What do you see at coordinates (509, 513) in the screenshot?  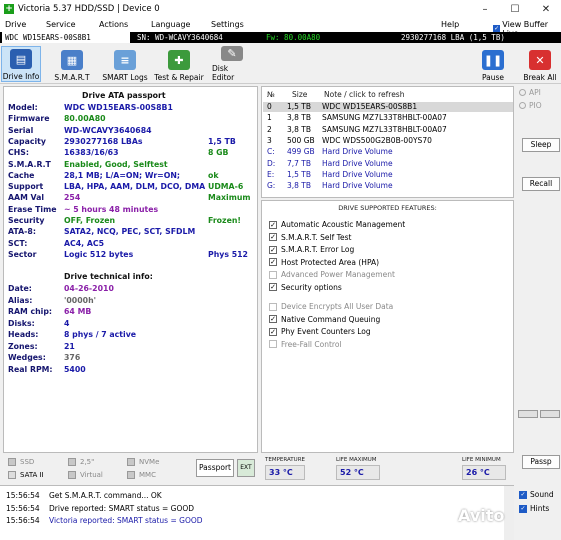 I see `log-scrollbar` at bounding box center [509, 513].